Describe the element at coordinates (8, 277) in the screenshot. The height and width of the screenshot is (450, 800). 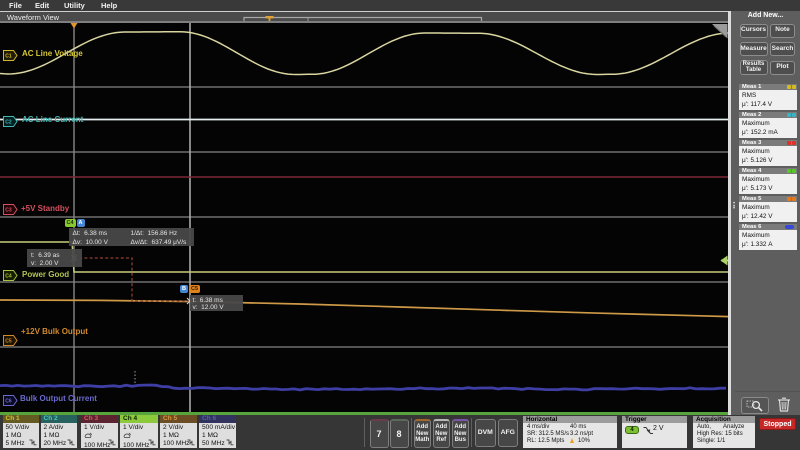
I see `svg-text: C4` at that location.